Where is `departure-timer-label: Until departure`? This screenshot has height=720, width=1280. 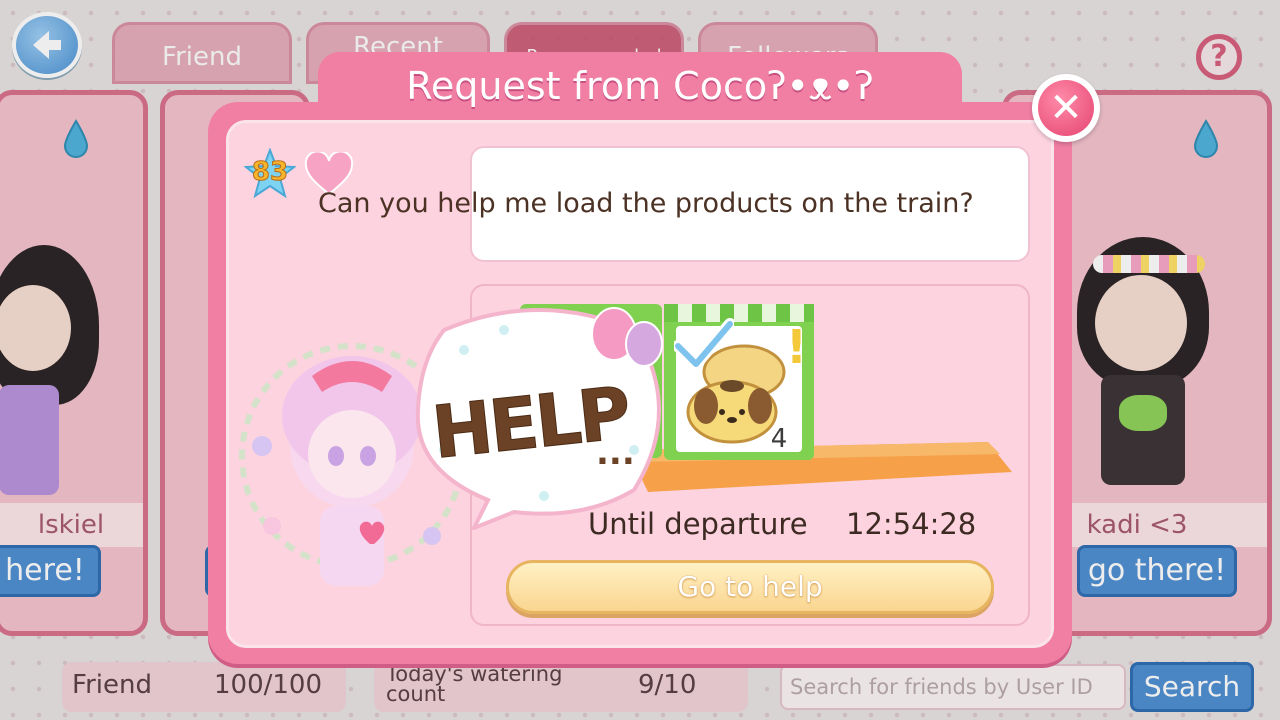
departure-timer-label: Until departure is located at coordinates (698, 524).